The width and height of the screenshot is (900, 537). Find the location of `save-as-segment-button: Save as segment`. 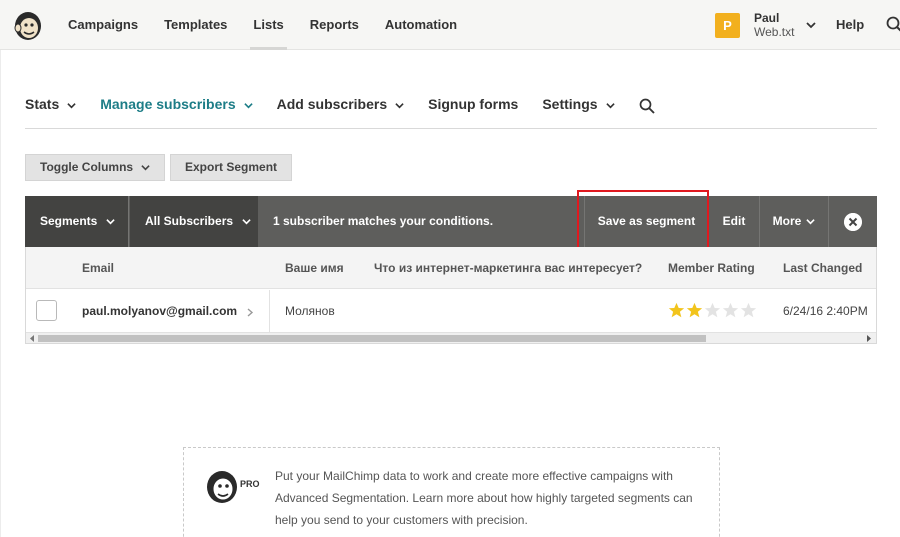

save-as-segment-button: Save as segment is located at coordinates (646, 221).